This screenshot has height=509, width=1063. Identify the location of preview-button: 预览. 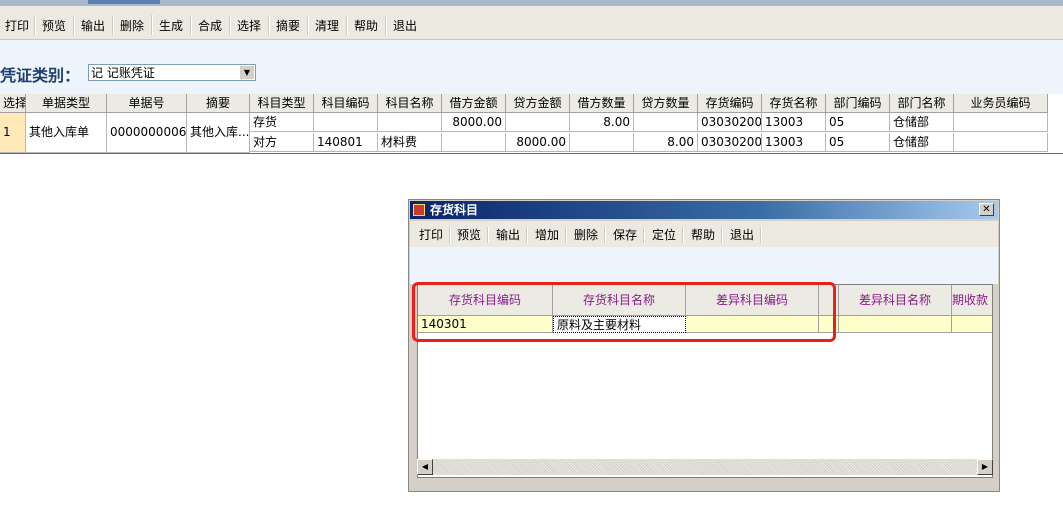
(54, 26).